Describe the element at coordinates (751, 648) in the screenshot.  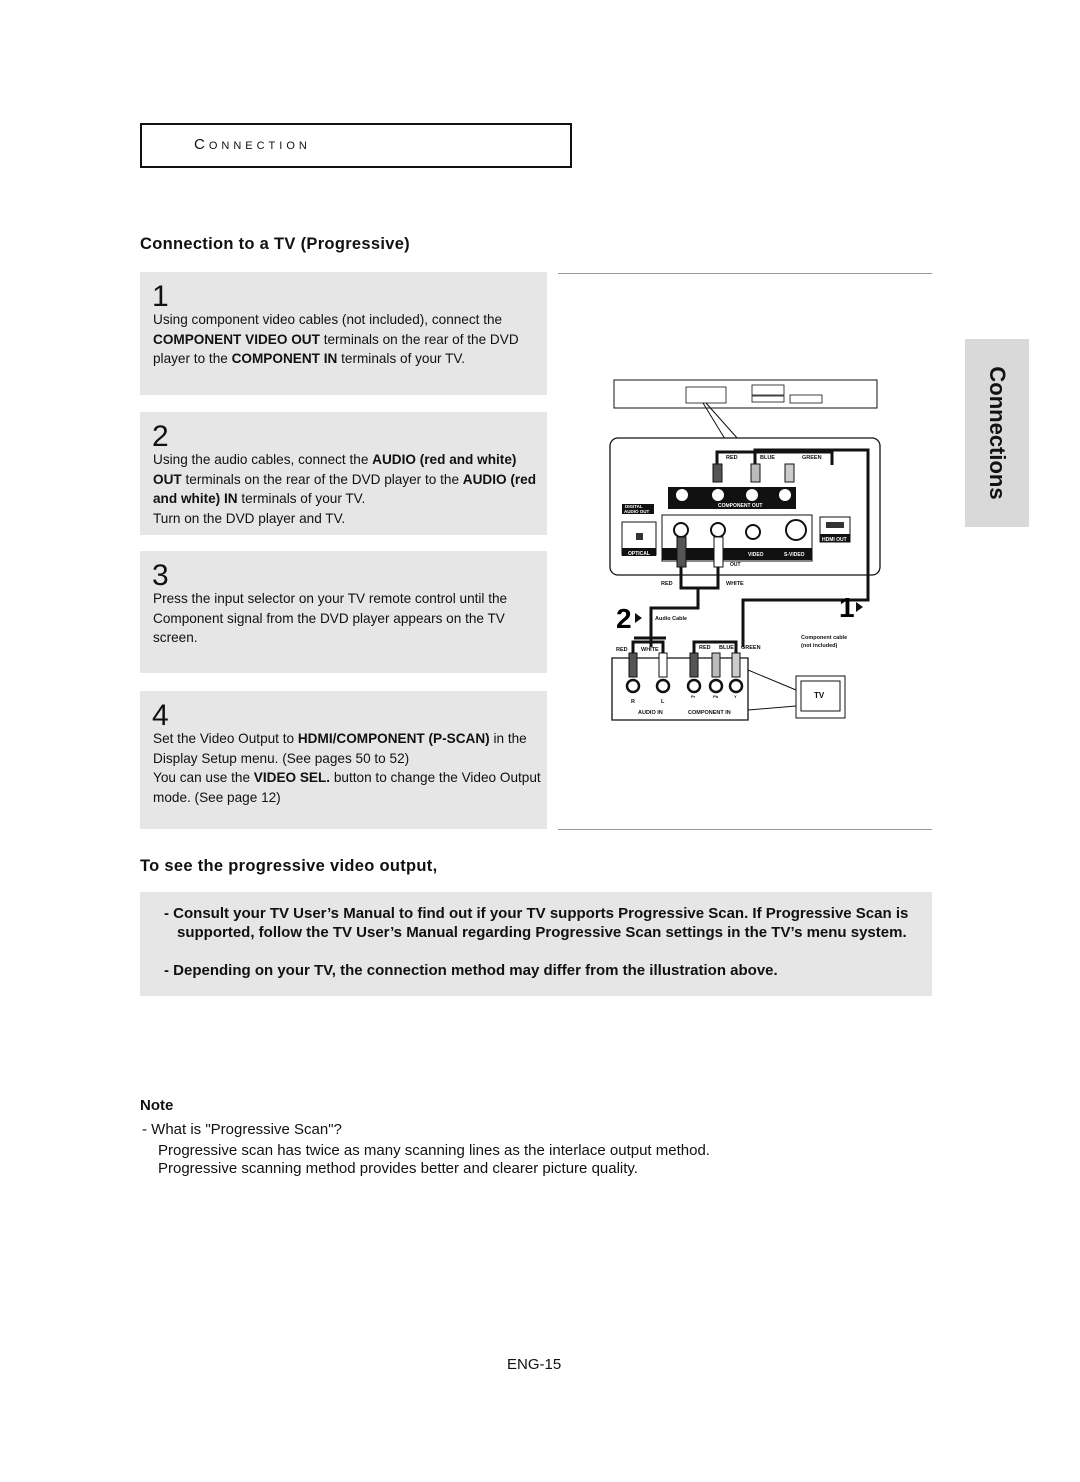
I see `tv-label-comp-green: GREEN` at that location.